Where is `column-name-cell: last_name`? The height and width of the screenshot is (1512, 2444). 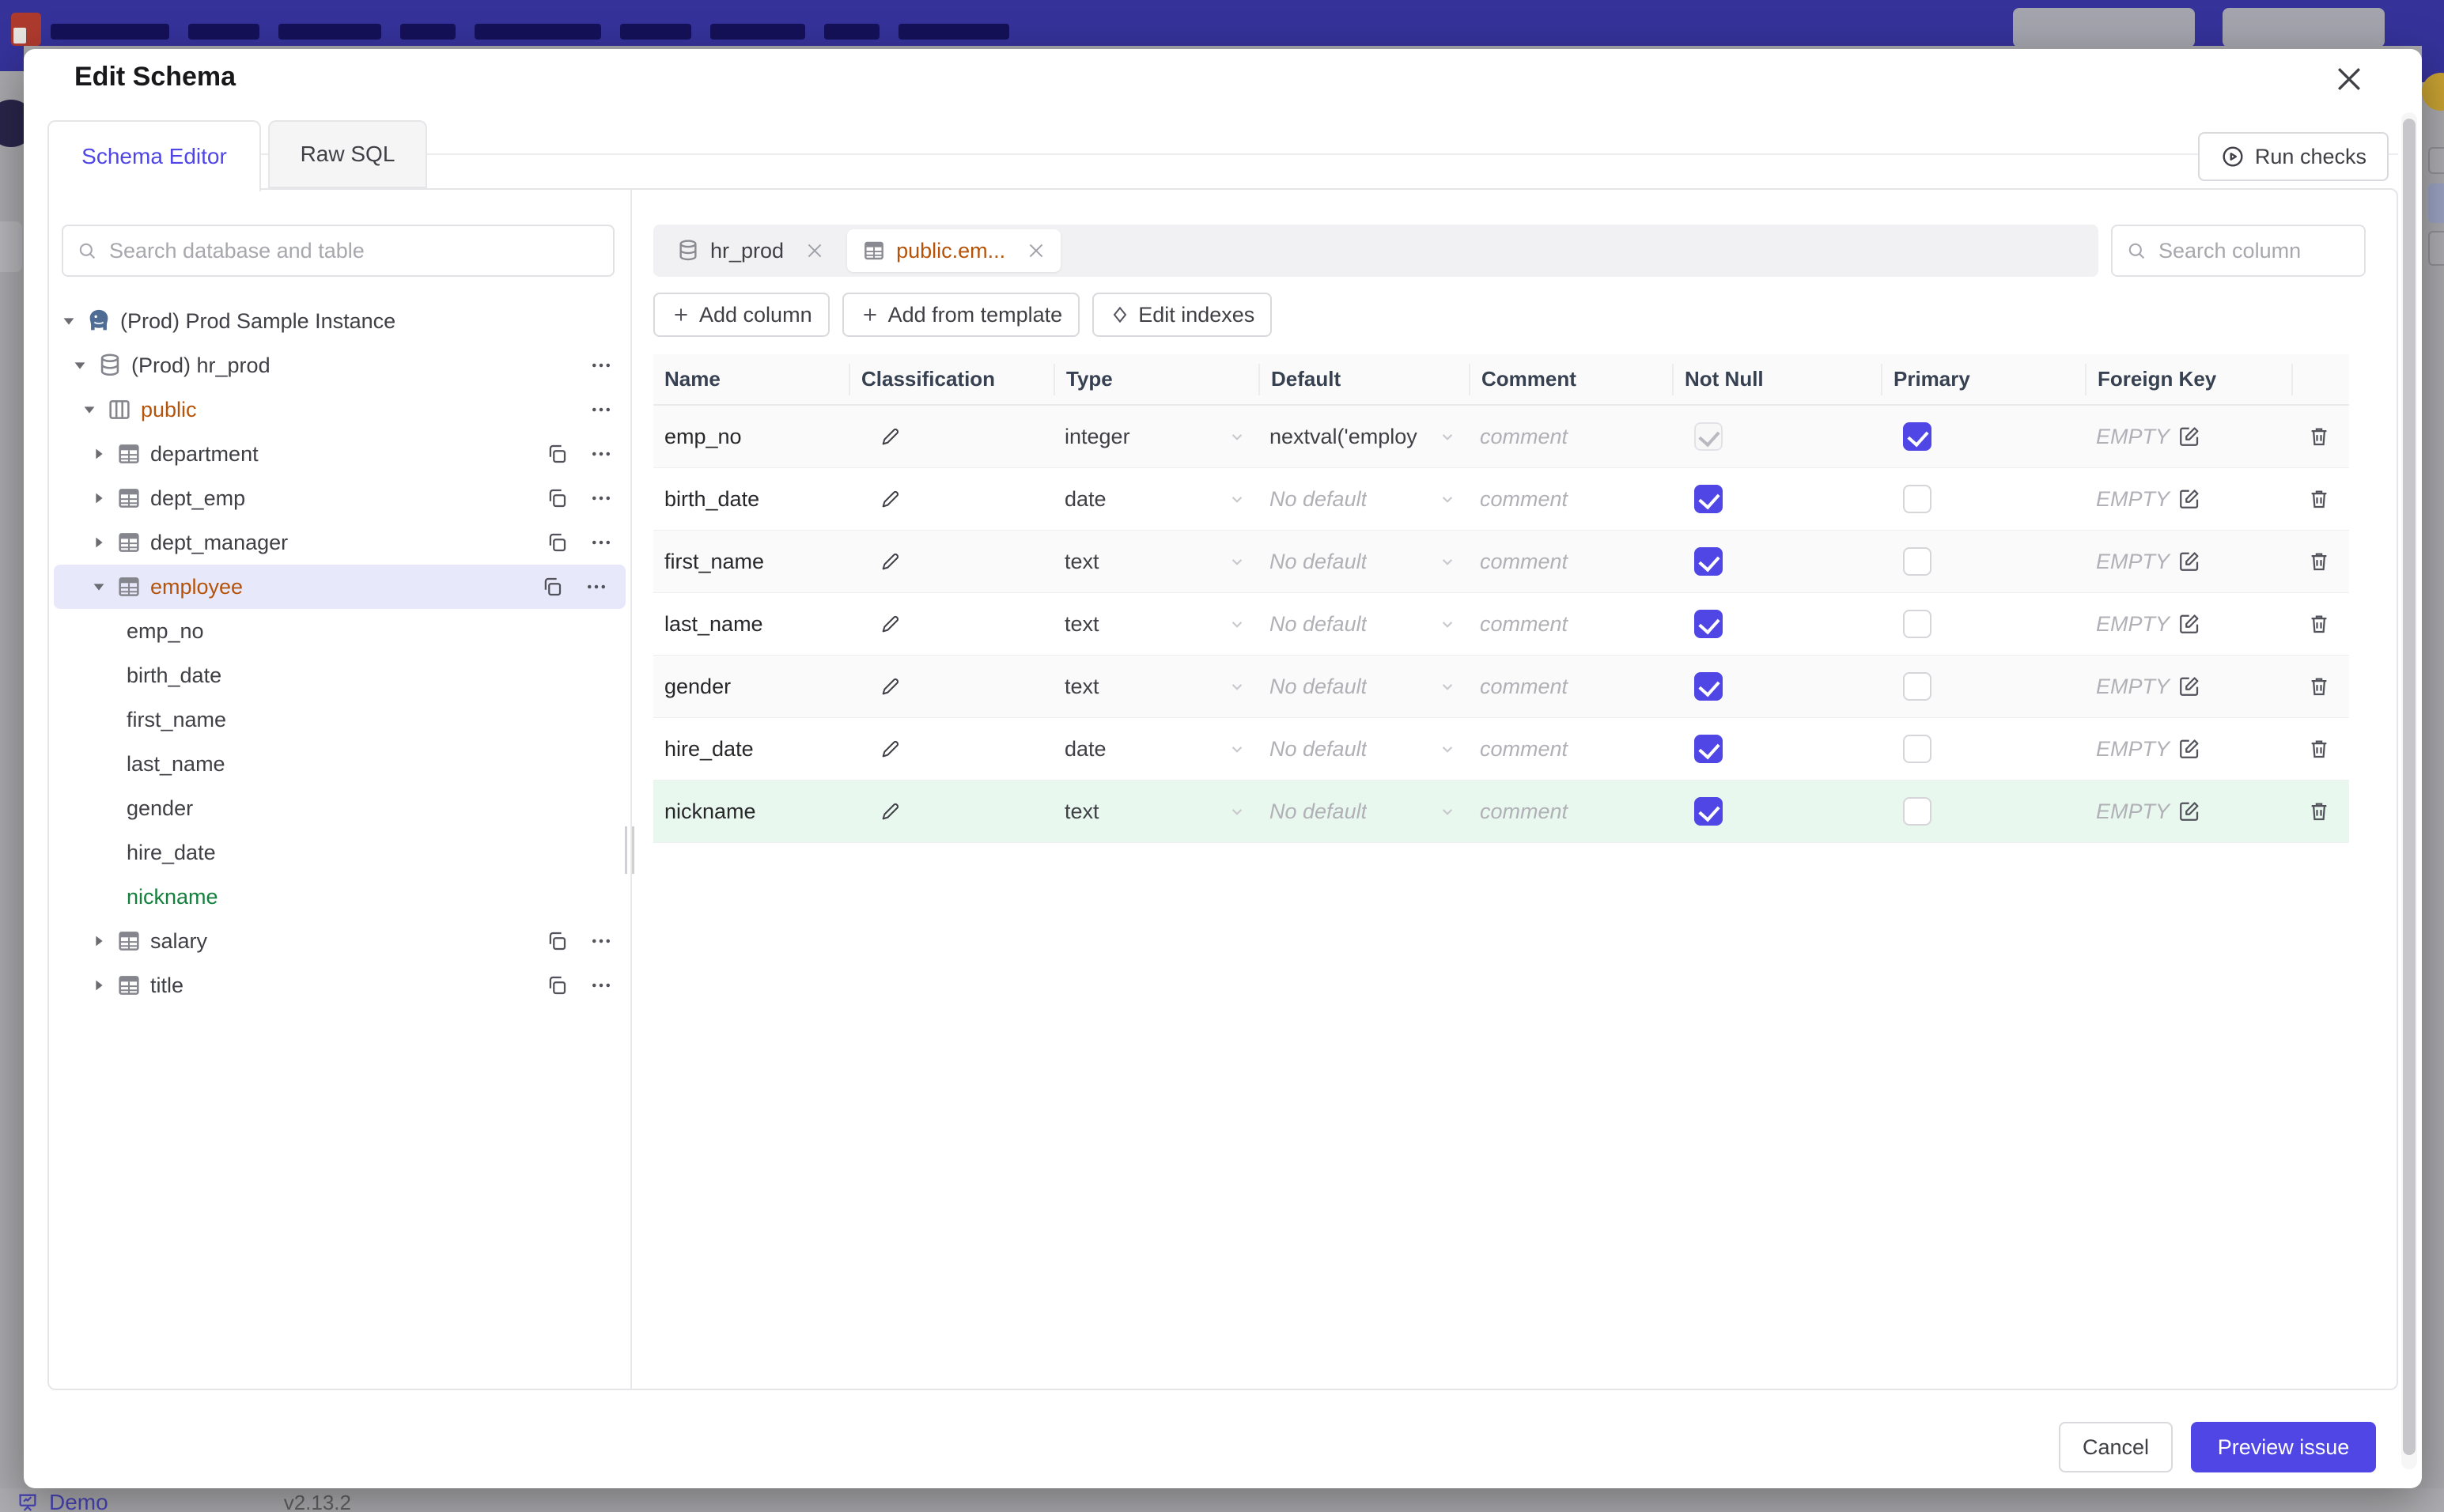 column-name-cell: last_name is located at coordinates (751, 625).